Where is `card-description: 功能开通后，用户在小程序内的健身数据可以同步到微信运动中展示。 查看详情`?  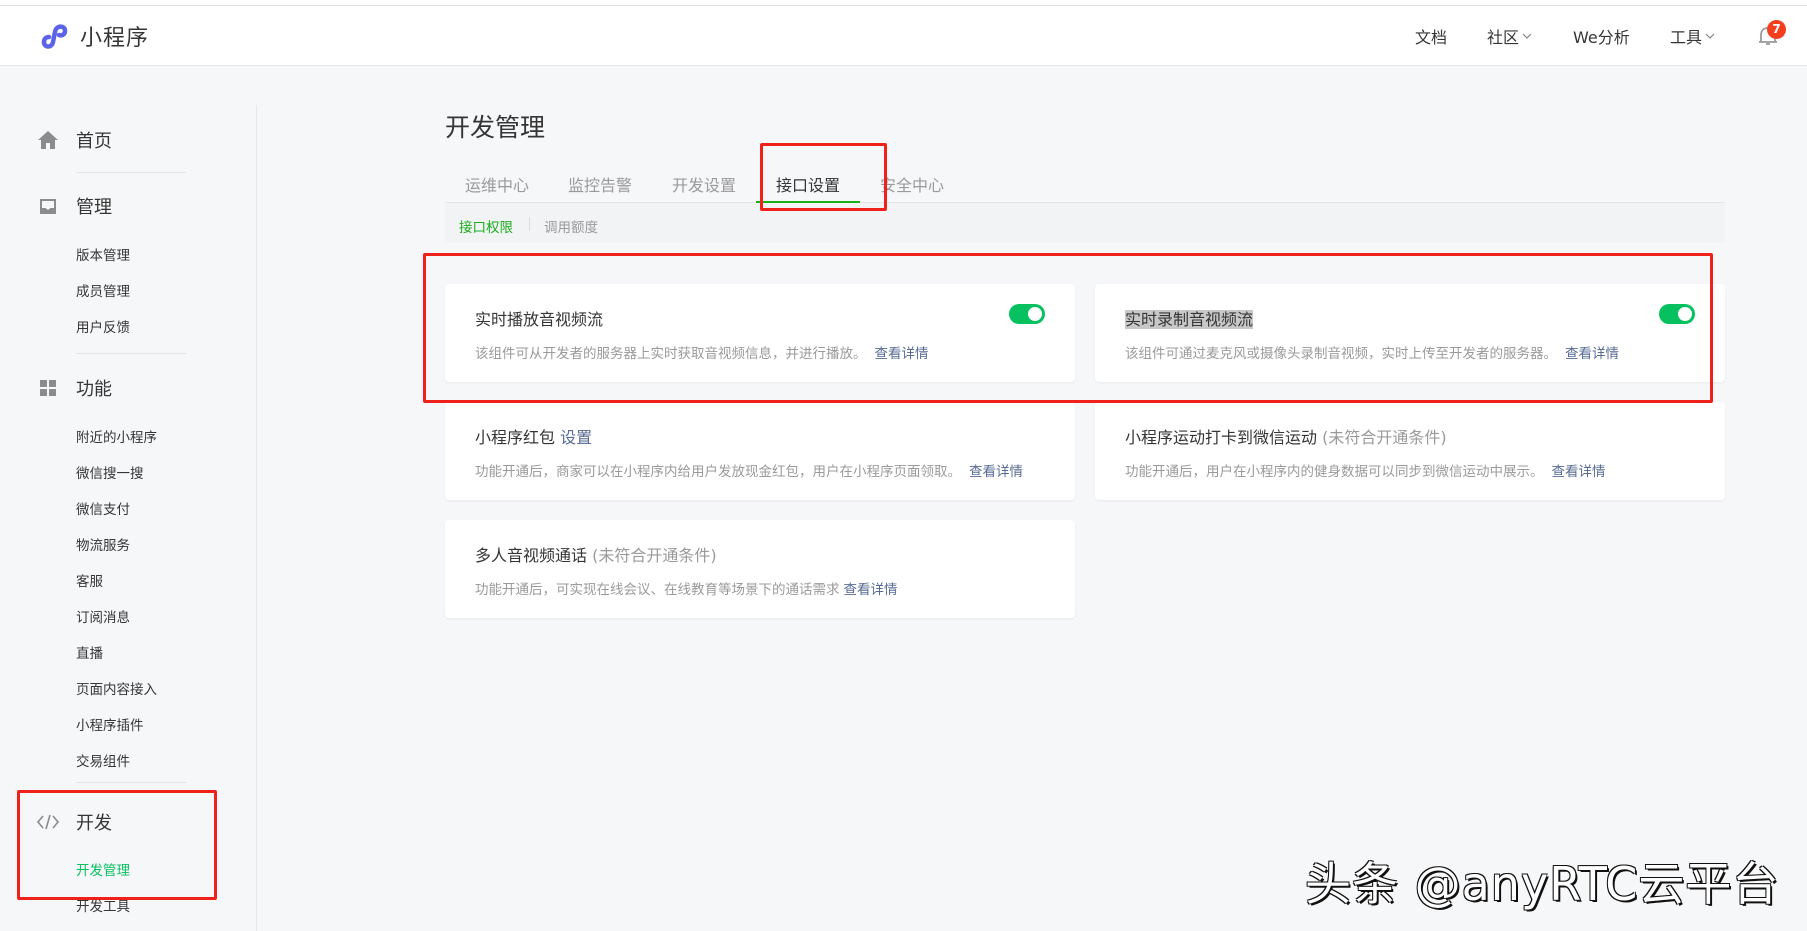 card-description: 功能开通后，用户在小程序内的健身数据可以同步到微信运动中展示。 查看详情 is located at coordinates (1365, 470).